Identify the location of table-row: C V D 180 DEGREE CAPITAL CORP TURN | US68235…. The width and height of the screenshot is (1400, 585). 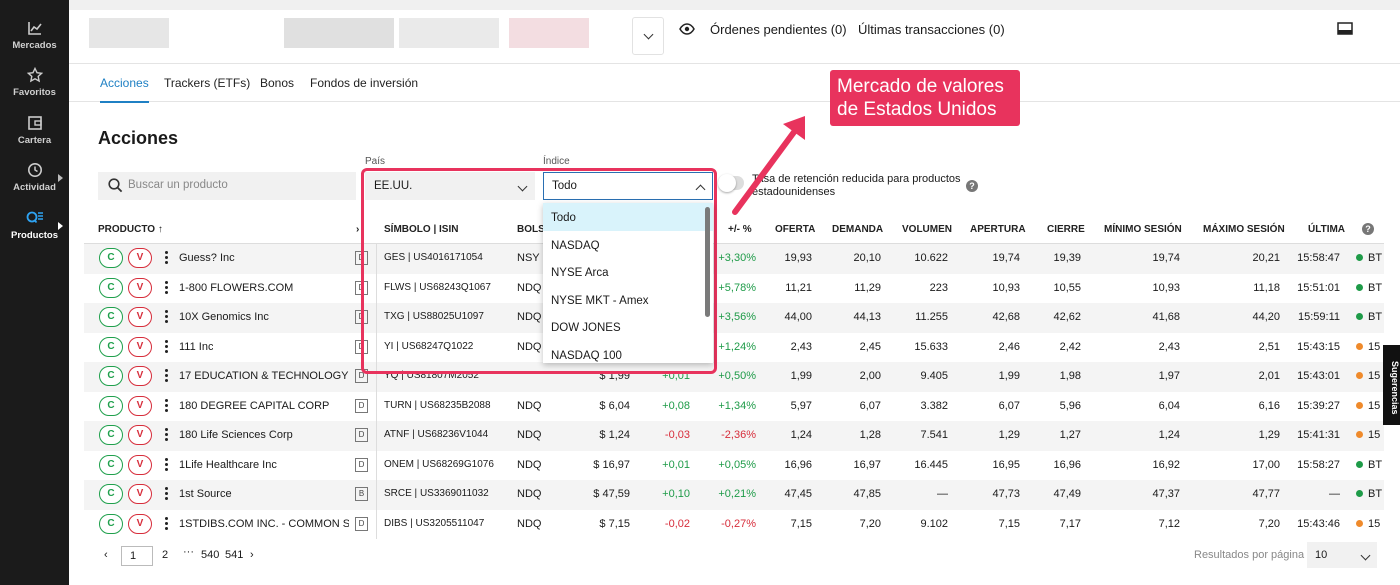
(734, 407).